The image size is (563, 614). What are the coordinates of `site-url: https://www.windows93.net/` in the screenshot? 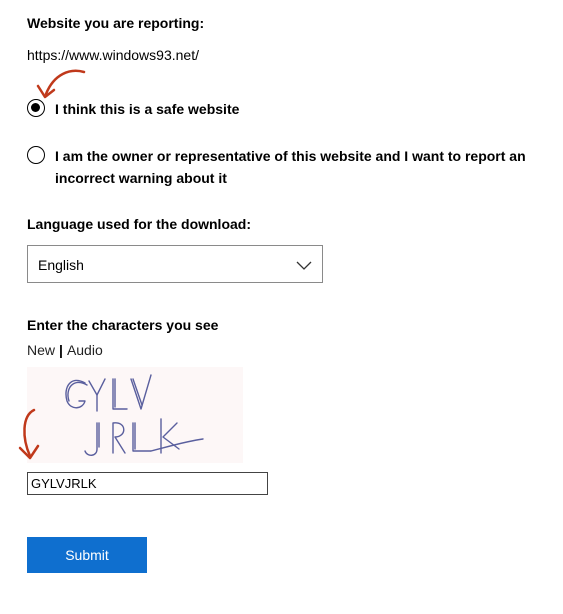 It's located at (113, 55).